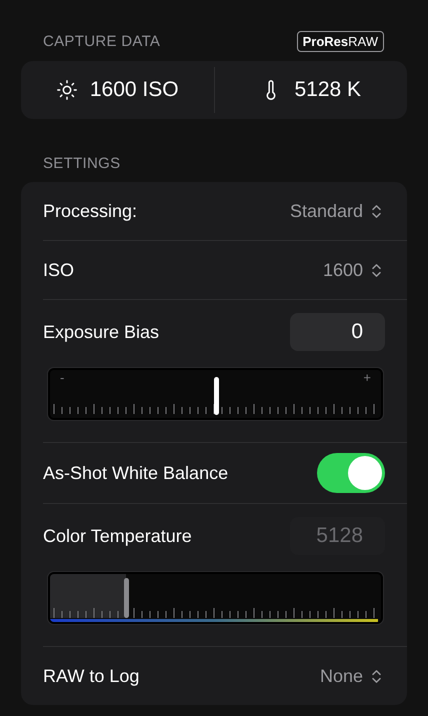 The width and height of the screenshot is (428, 716). I want to click on temperature-reading: 5128 K, so click(328, 90).